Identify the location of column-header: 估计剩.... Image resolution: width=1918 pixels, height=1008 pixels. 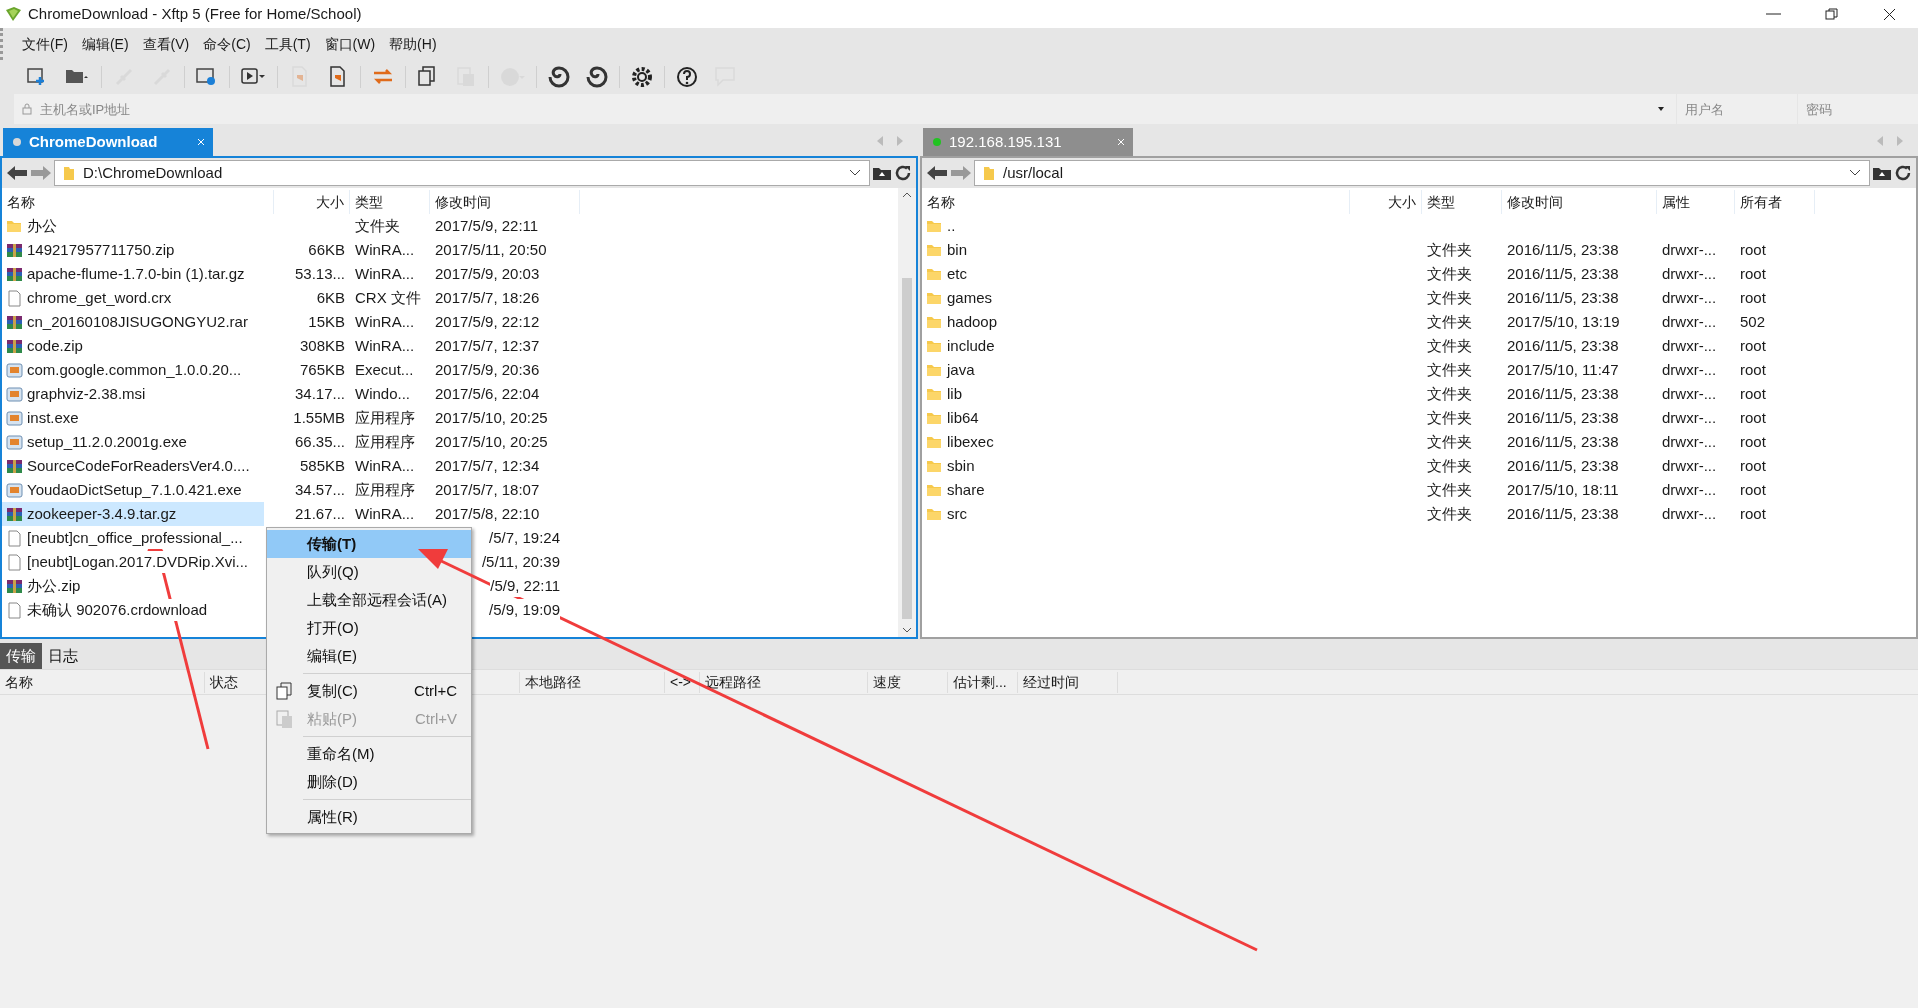
(983, 682).